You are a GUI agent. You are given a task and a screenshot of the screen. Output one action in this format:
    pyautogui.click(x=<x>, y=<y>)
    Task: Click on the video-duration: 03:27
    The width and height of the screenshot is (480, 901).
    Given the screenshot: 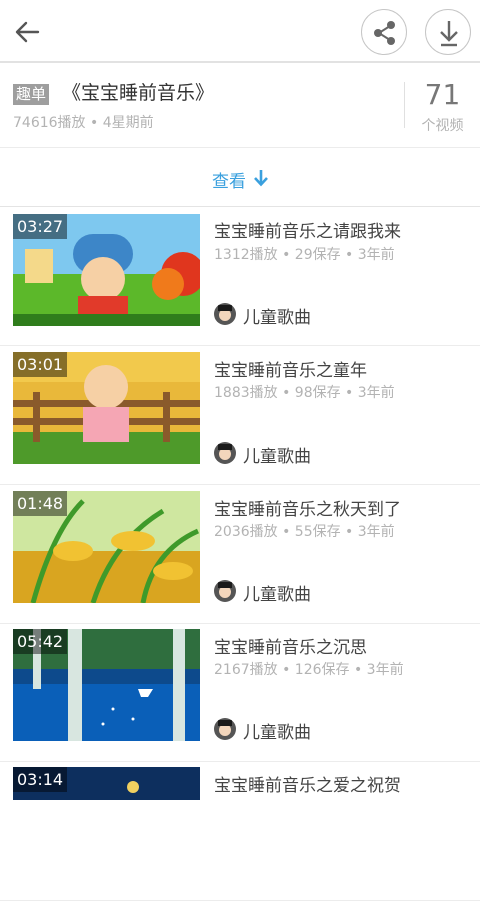 What is the action you would take?
    pyautogui.click(x=40, y=226)
    